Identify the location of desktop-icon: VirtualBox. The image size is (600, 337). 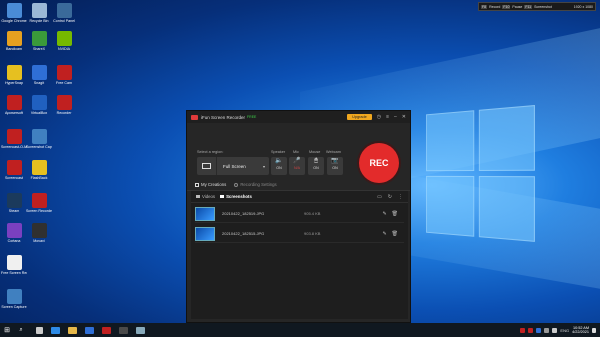
(39, 105).